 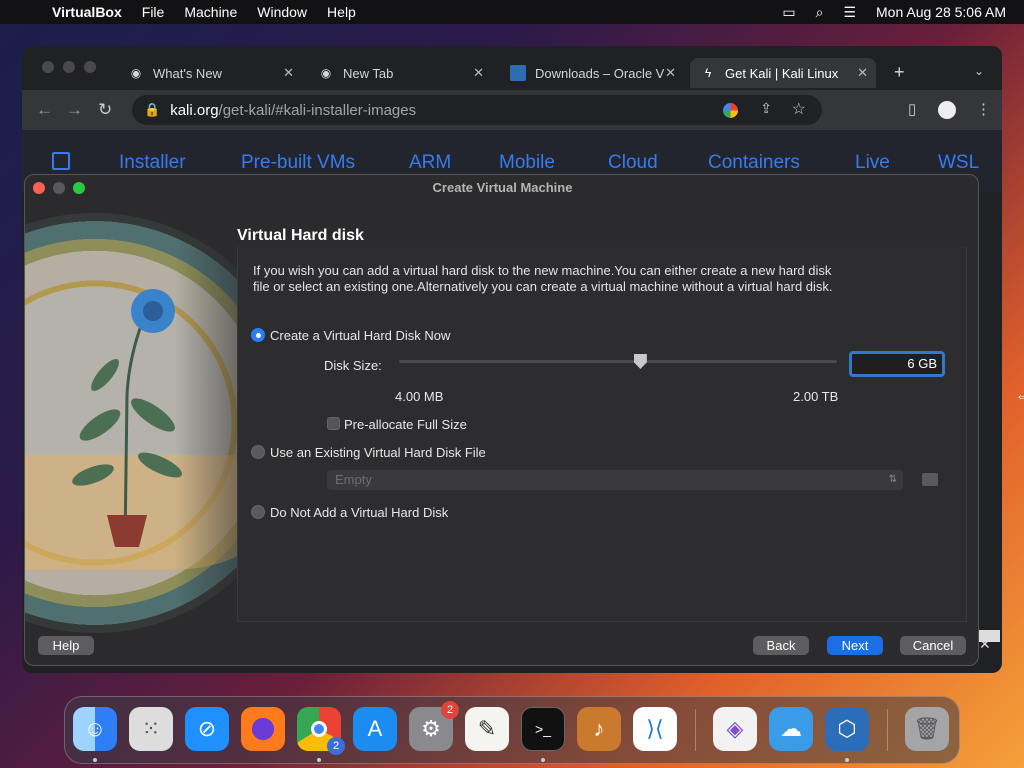 What do you see at coordinates (599, 729) in the screenshot?
I see `garageband-icon: ♪` at bounding box center [599, 729].